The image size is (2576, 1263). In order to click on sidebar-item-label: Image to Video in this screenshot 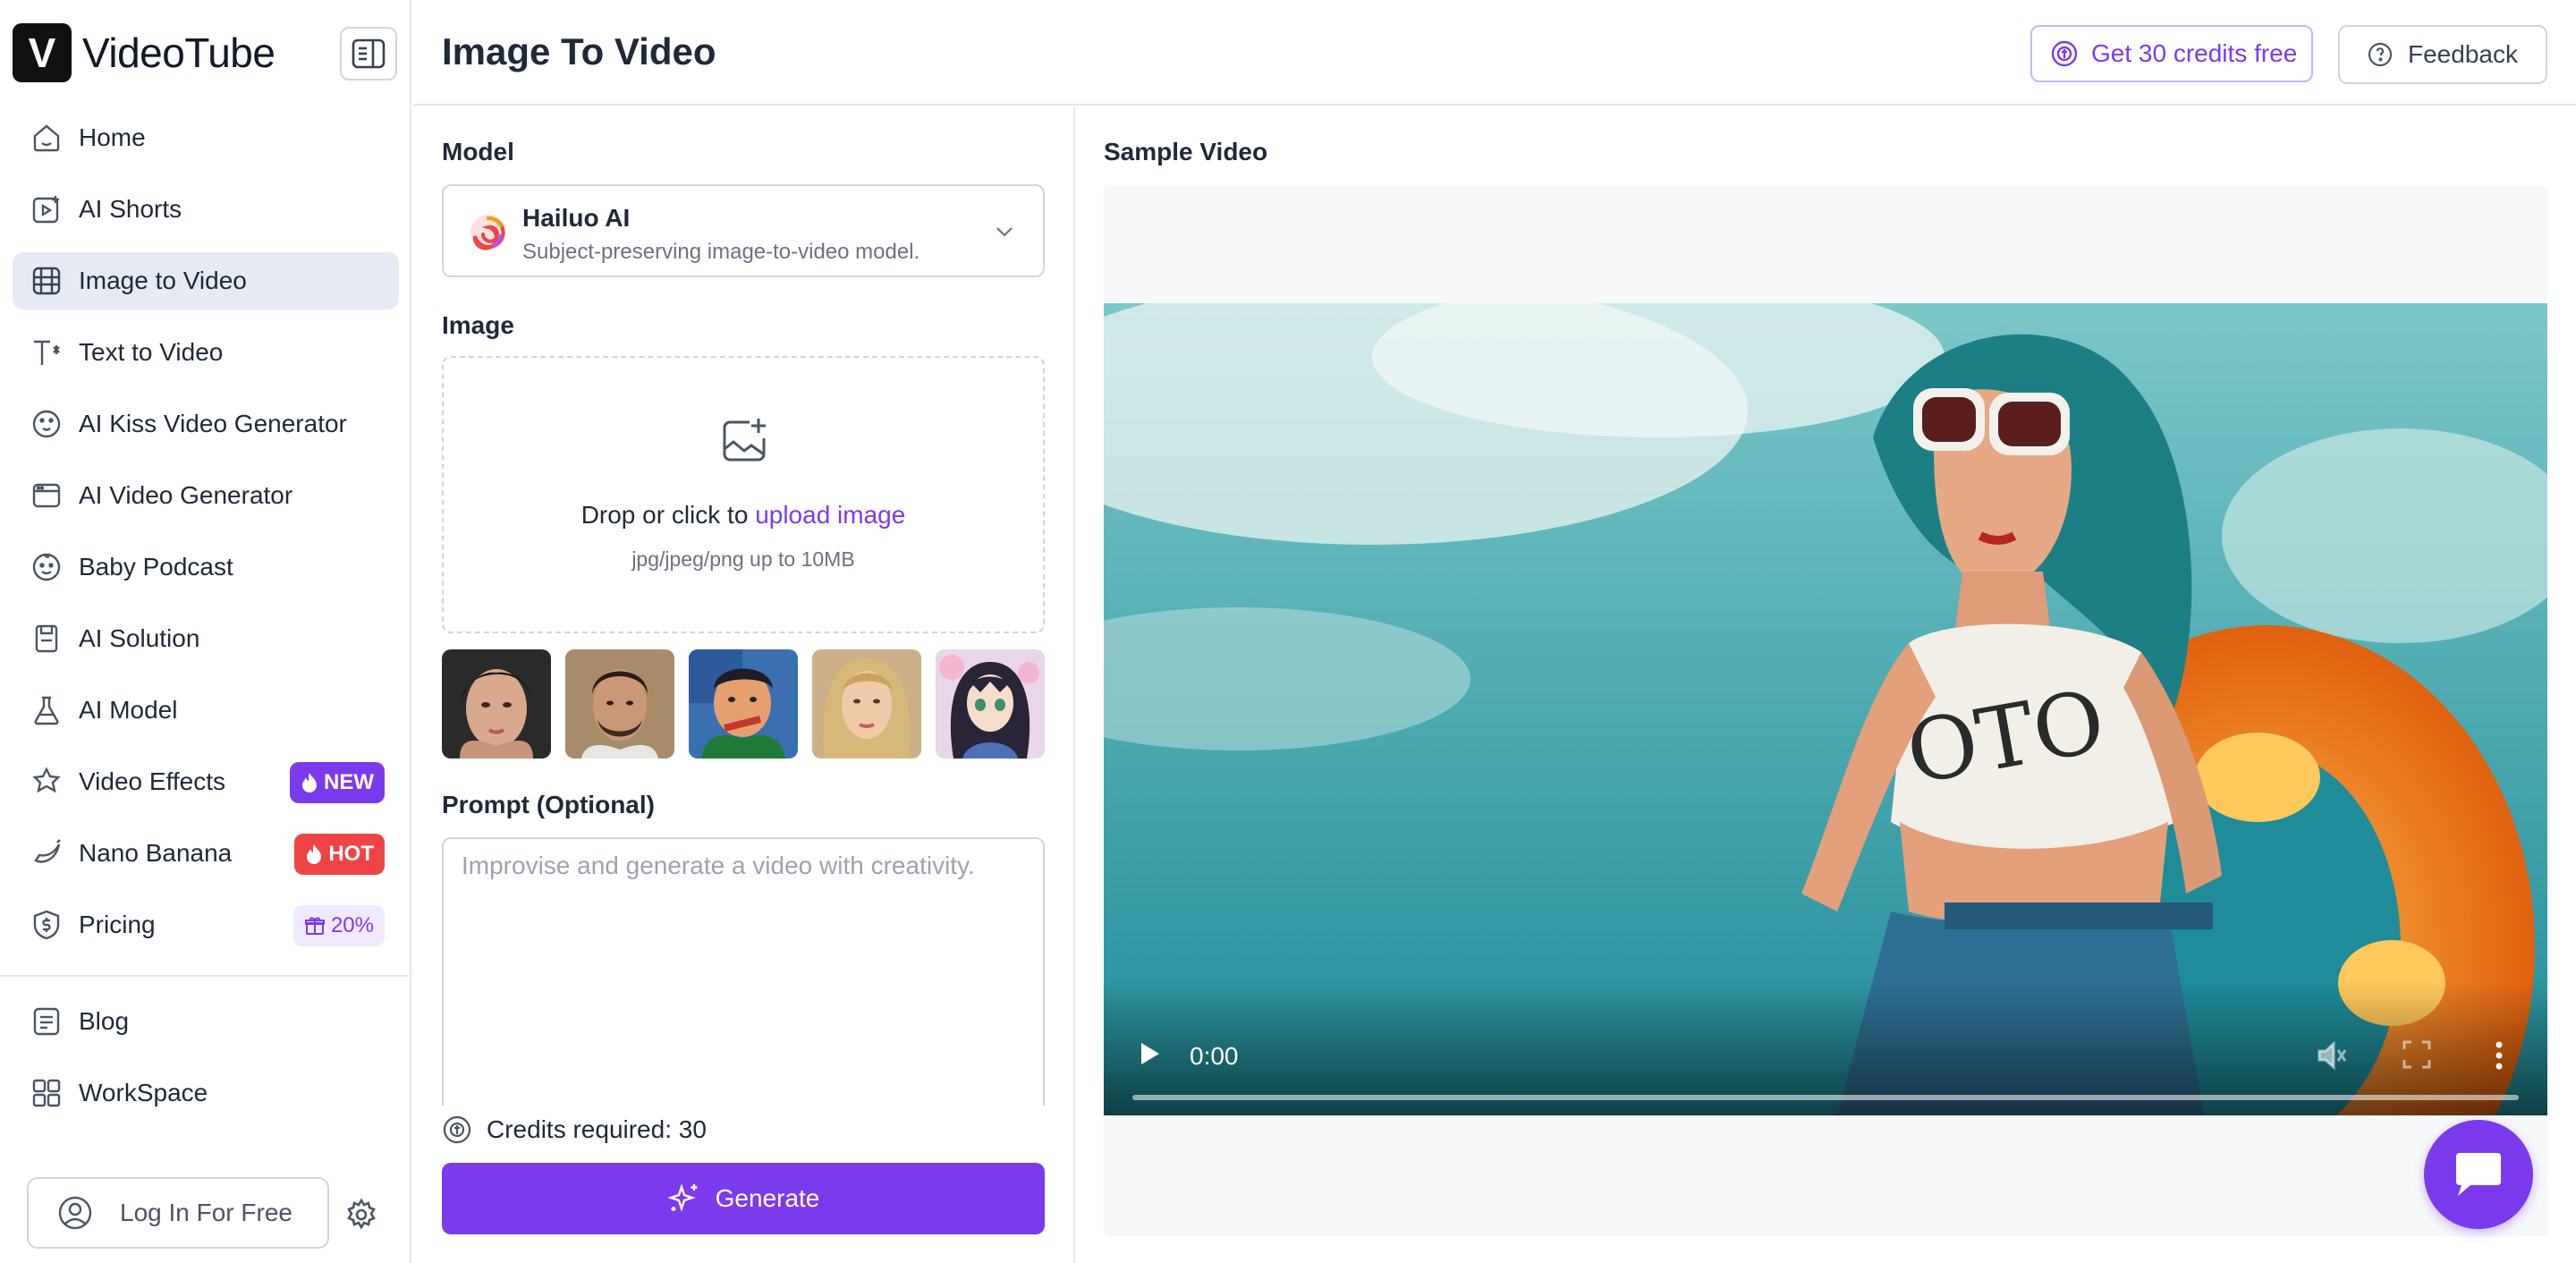, I will do `click(163, 280)`.